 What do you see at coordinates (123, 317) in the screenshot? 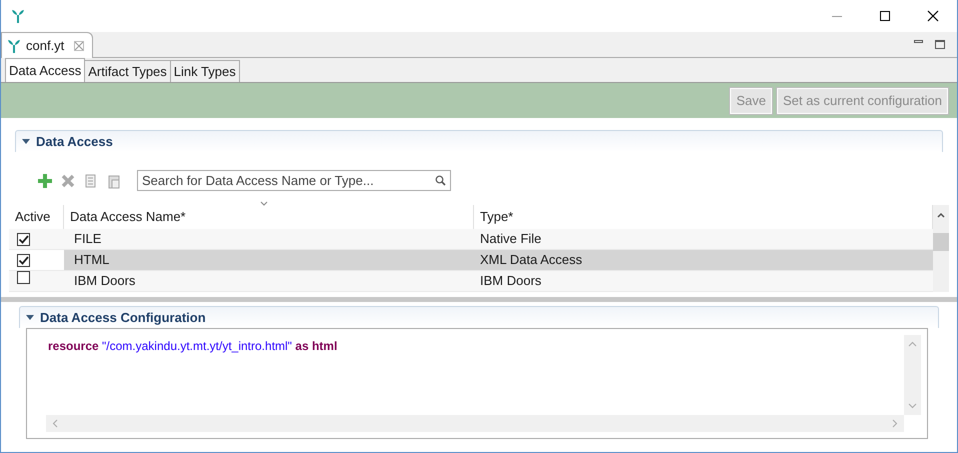
I see `section-title: Data Access Configuration` at bounding box center [123, 317].